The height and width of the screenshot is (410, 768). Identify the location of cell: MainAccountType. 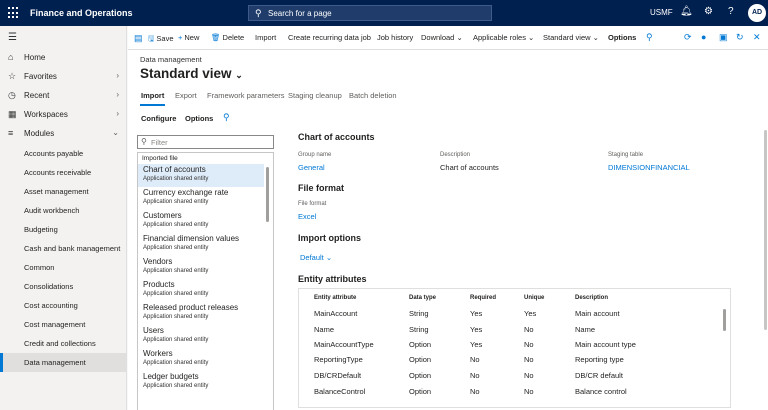
(344, 344).